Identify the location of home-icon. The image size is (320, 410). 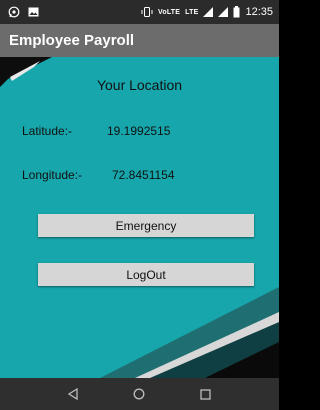
(139, 394).